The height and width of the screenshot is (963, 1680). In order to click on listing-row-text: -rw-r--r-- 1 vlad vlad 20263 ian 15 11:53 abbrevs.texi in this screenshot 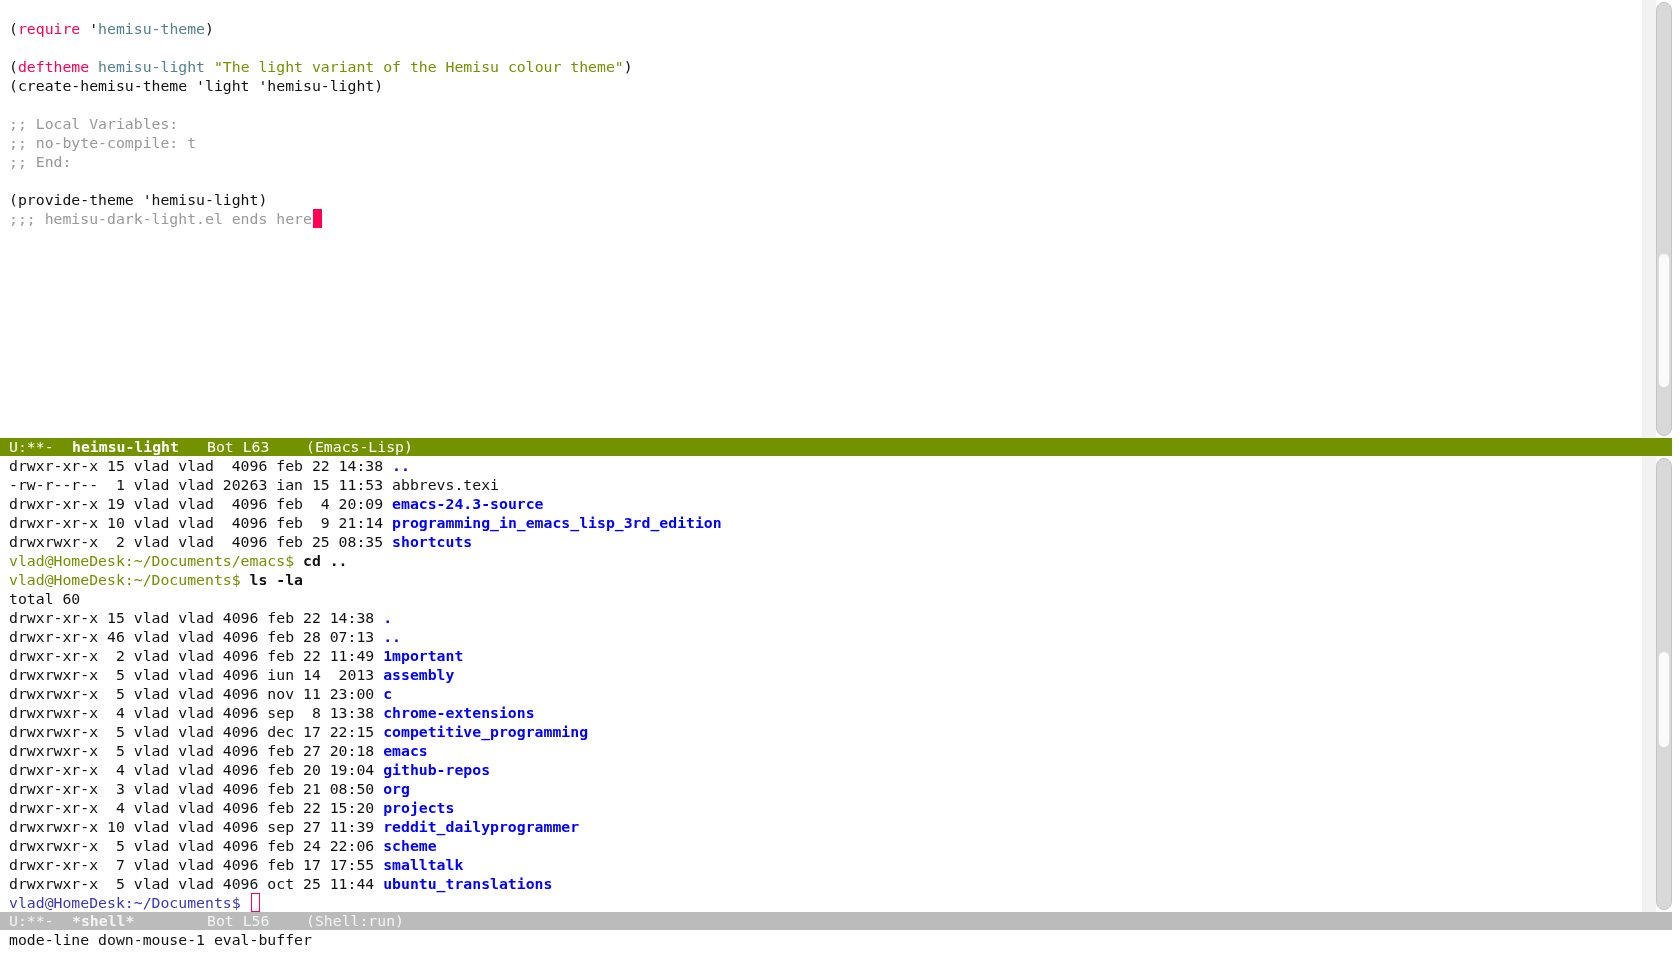, I will do `click(254, 484)`.